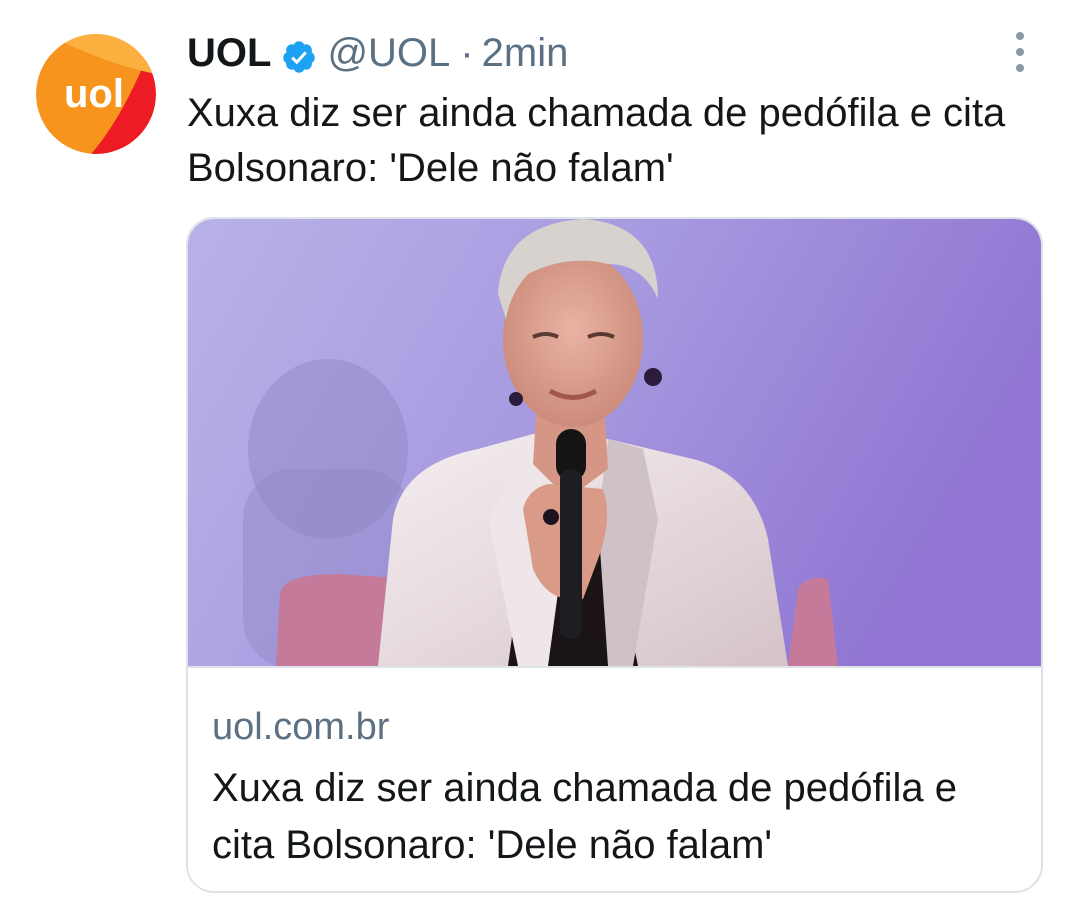  What do you see at coordinates (299, 54) in the screenshot?
I see `verified-badge-icon` at bounding box center [299, 54].